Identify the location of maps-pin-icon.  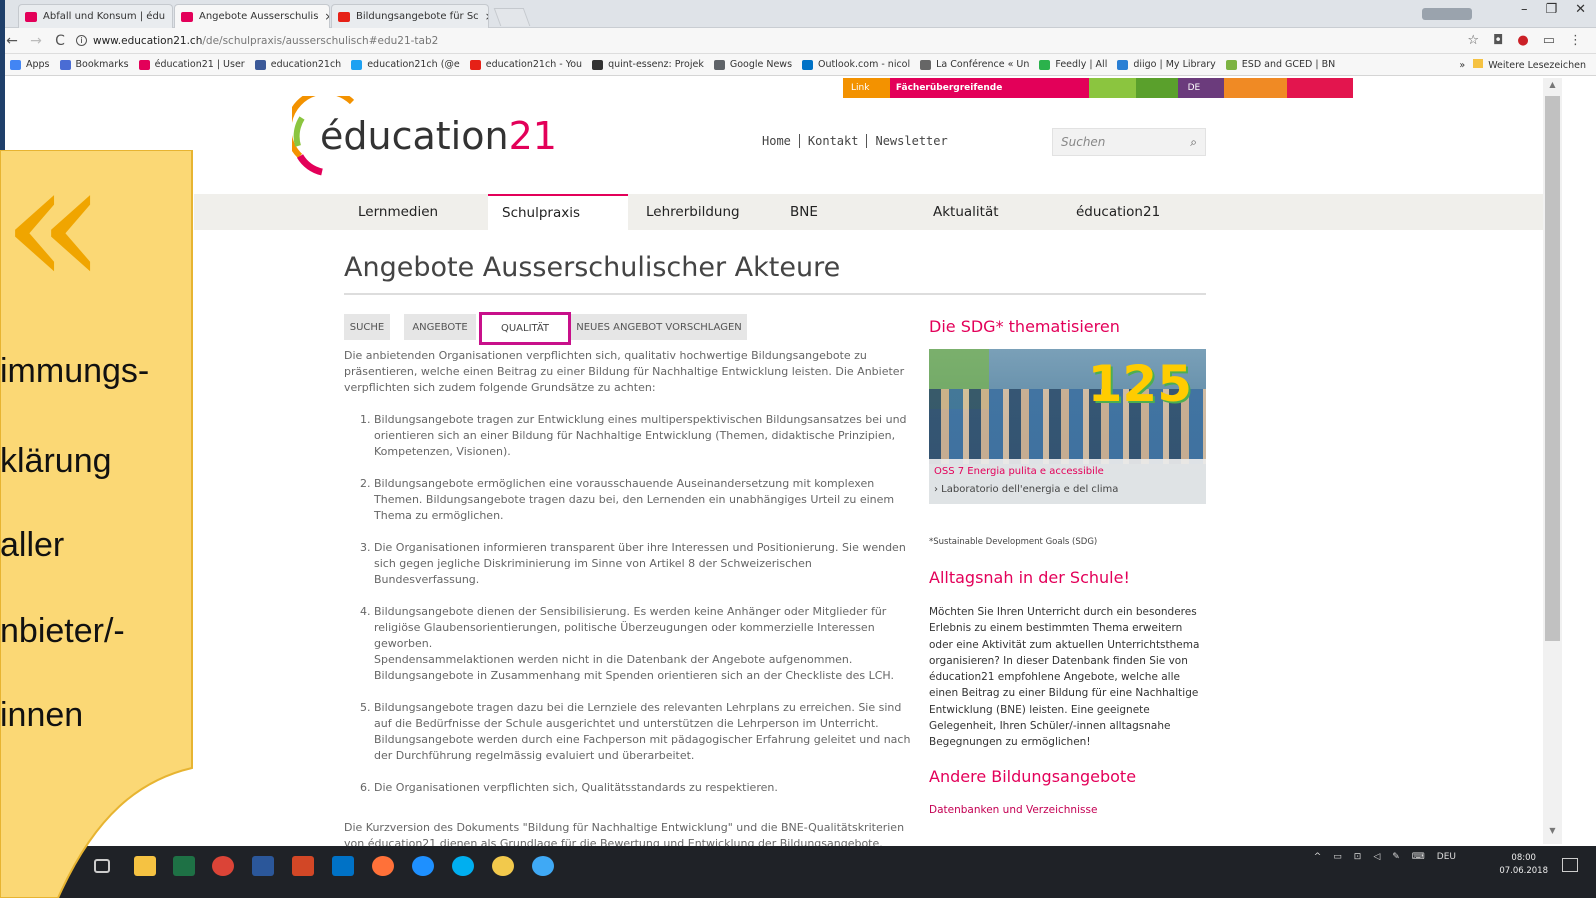
(503, 866).